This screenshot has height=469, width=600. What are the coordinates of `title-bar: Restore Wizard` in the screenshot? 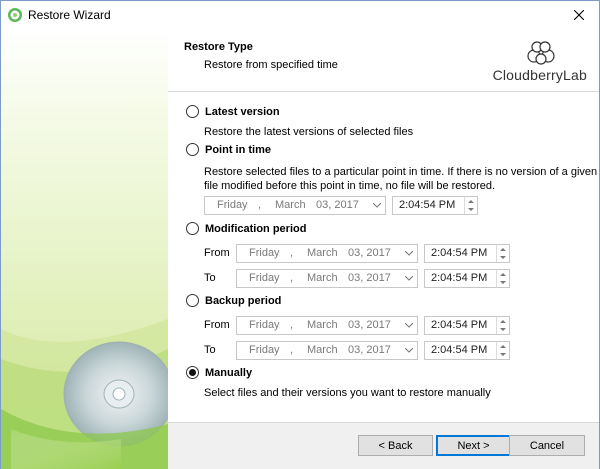 It's located at (300, 15).